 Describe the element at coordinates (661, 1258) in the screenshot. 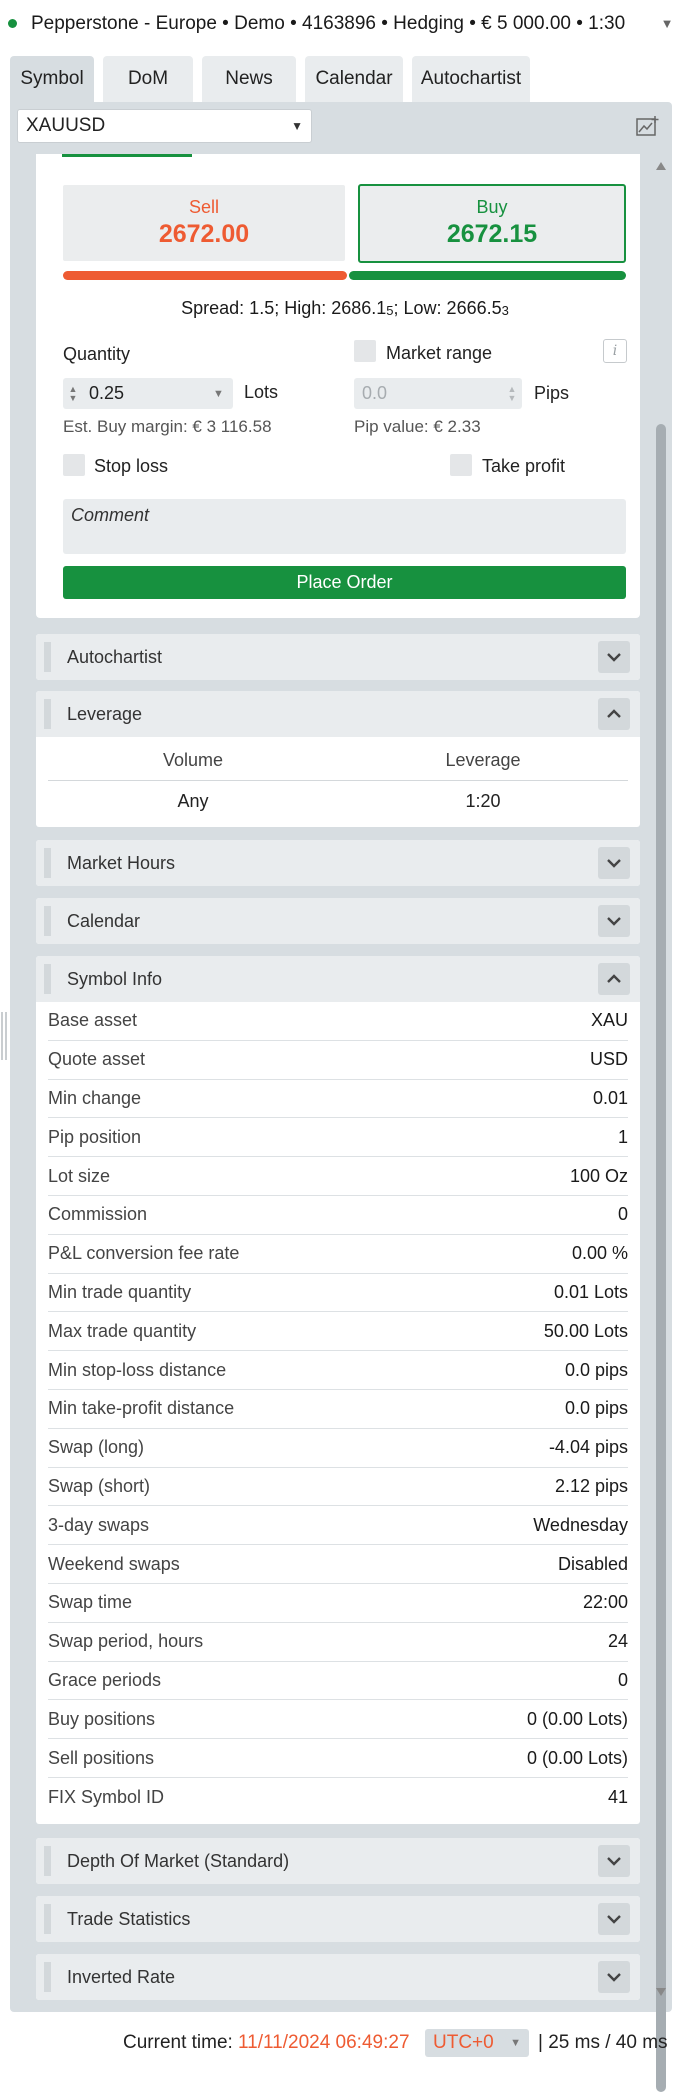

I see `scrollbar-thumb` at that location.